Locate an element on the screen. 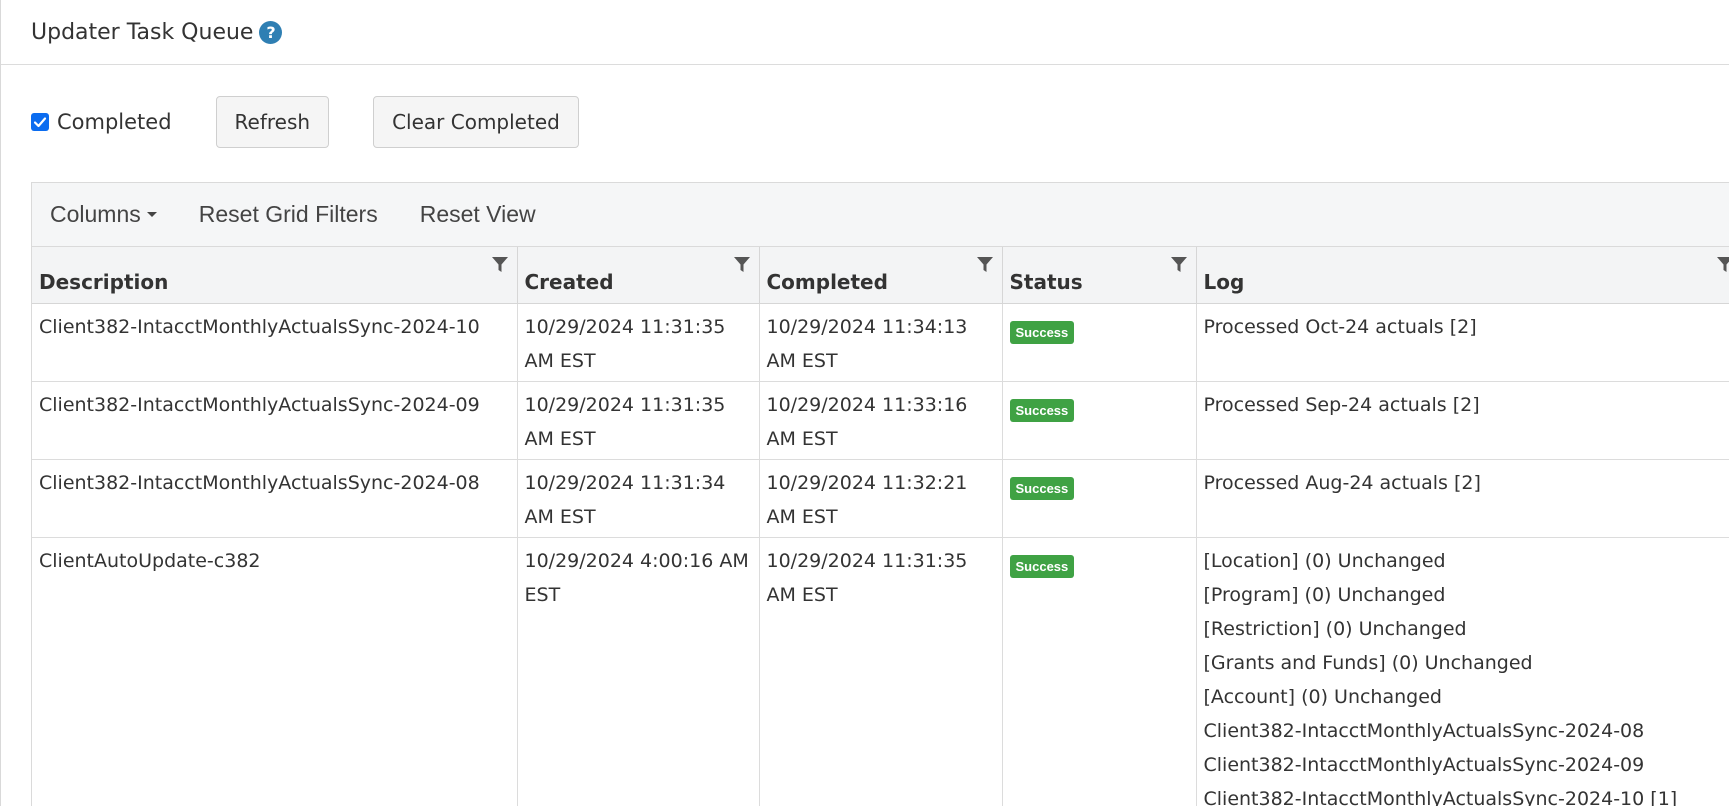  column-header-label: Completed is located at coordinates (827, 281).